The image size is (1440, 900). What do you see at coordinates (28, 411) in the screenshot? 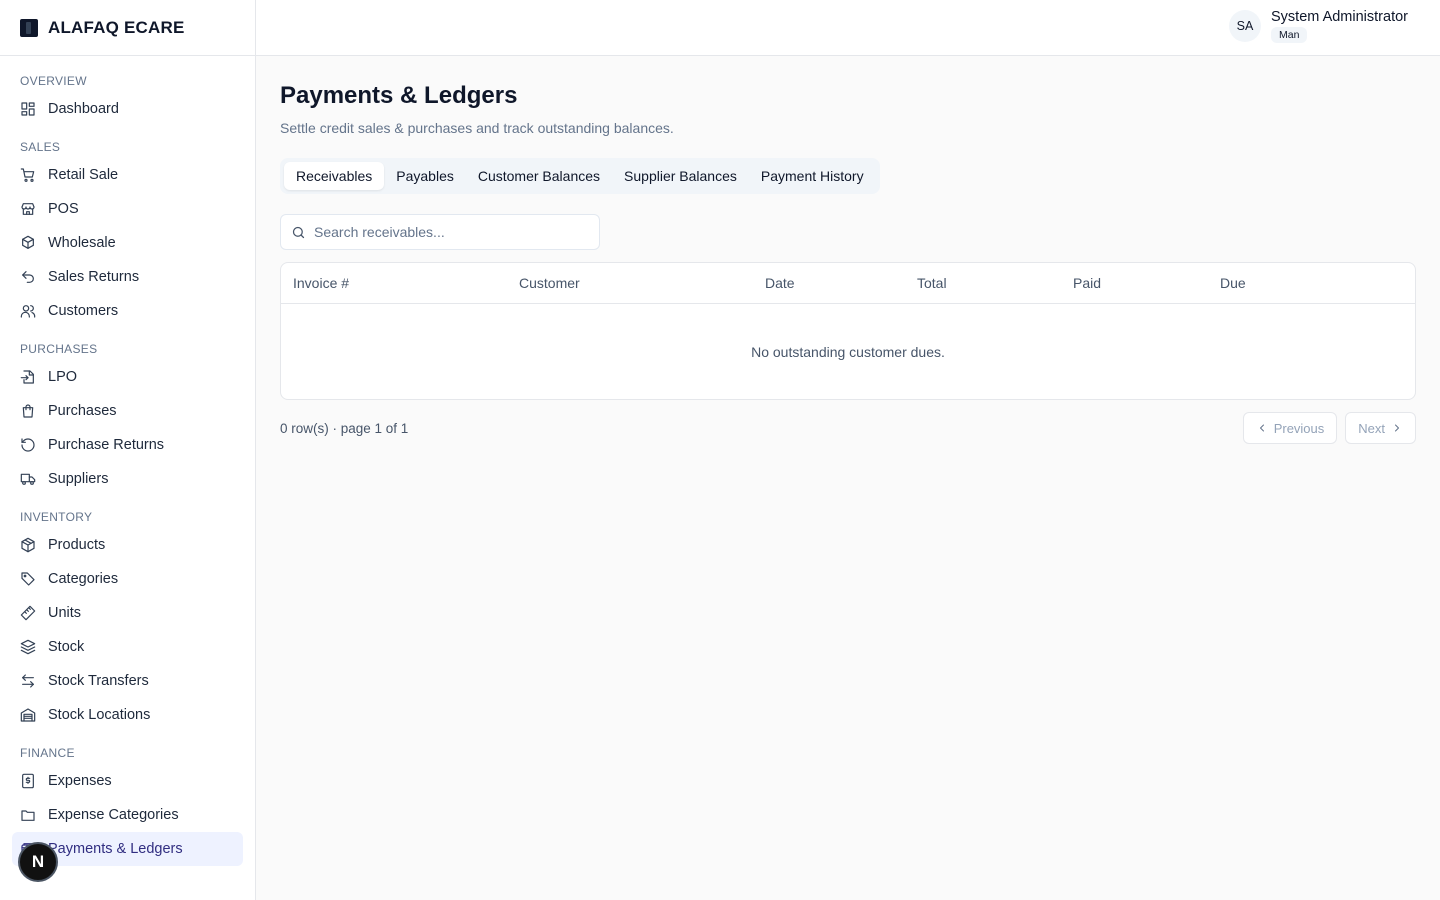
I see `shopping-bag-icon` at bounding box center [28, 411].